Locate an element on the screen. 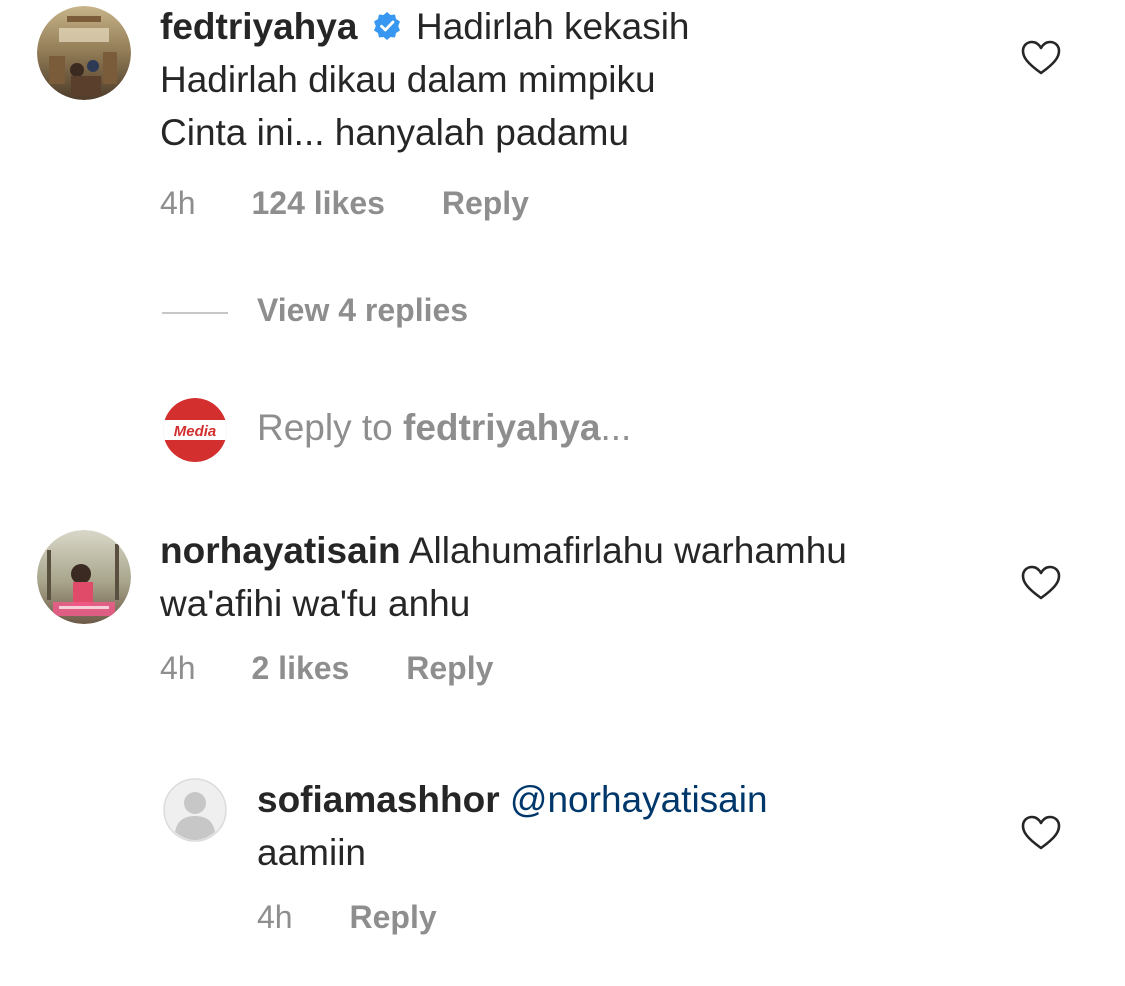 The height and width of the screenshot is (986, 1125). media-logo-text: Media is located at coordinates (195, 431).